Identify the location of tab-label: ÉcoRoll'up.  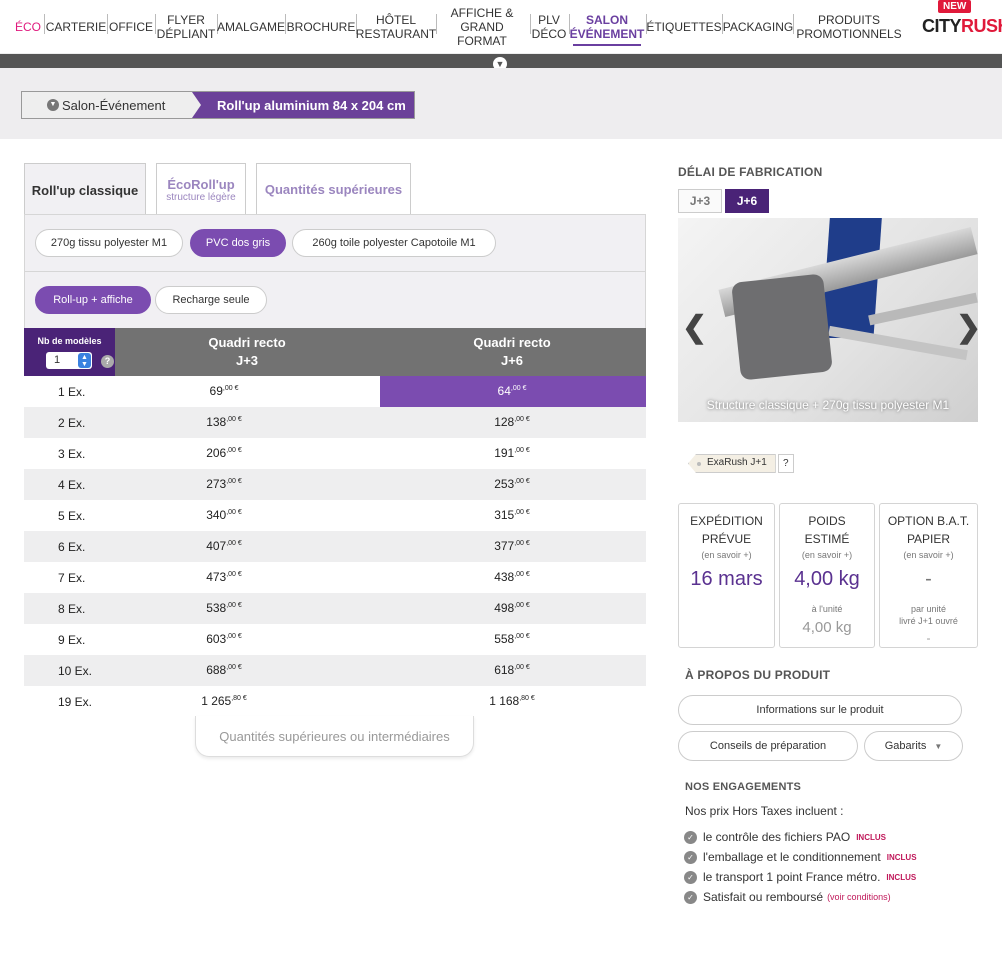
(201, 184).